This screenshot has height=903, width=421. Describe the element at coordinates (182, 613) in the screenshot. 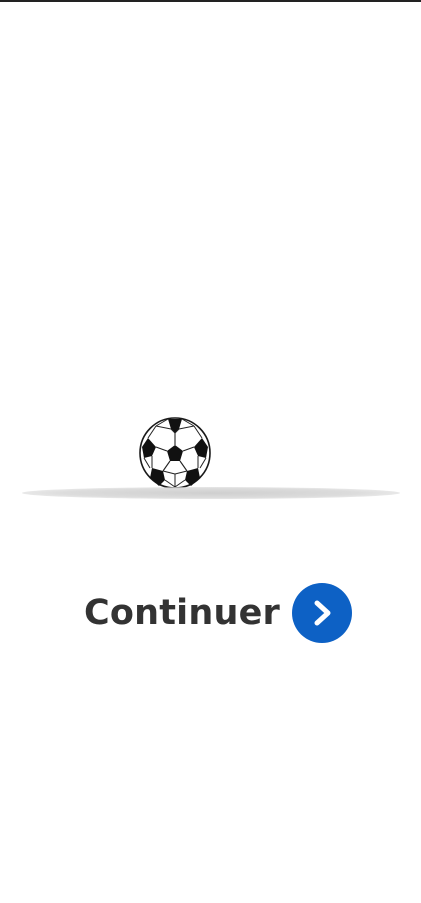

I see `continue-label: Continuer` at that location.